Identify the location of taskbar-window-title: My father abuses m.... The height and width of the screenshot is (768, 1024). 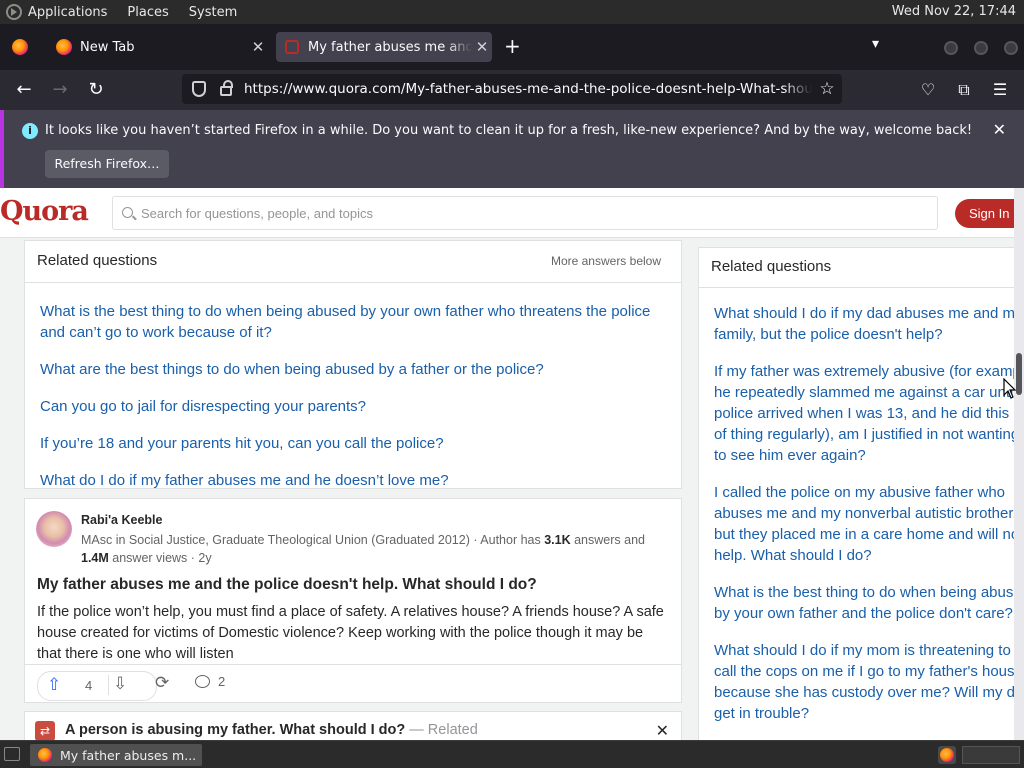
(128, 755).